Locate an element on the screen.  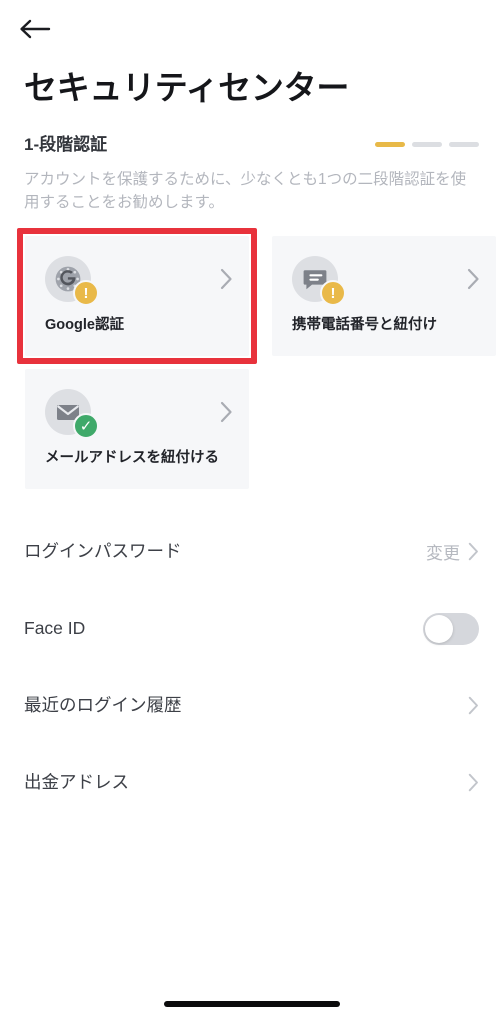
arrow-left-icon is located at coordinates (35, 29).